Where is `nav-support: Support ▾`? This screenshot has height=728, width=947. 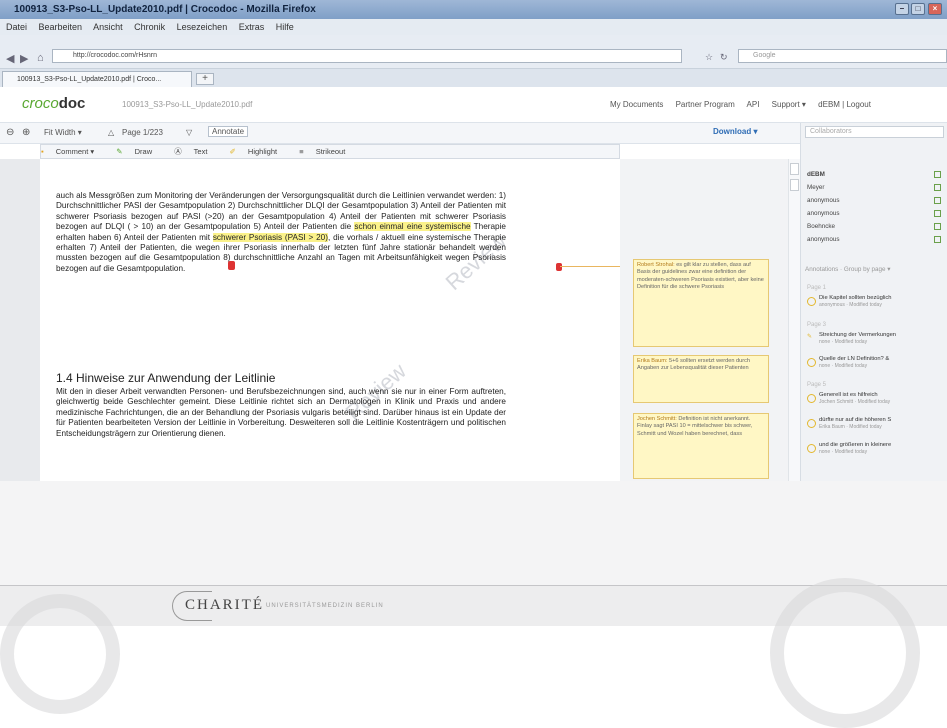 nav-support: Support ▾ is located at coordinates (789, 104).